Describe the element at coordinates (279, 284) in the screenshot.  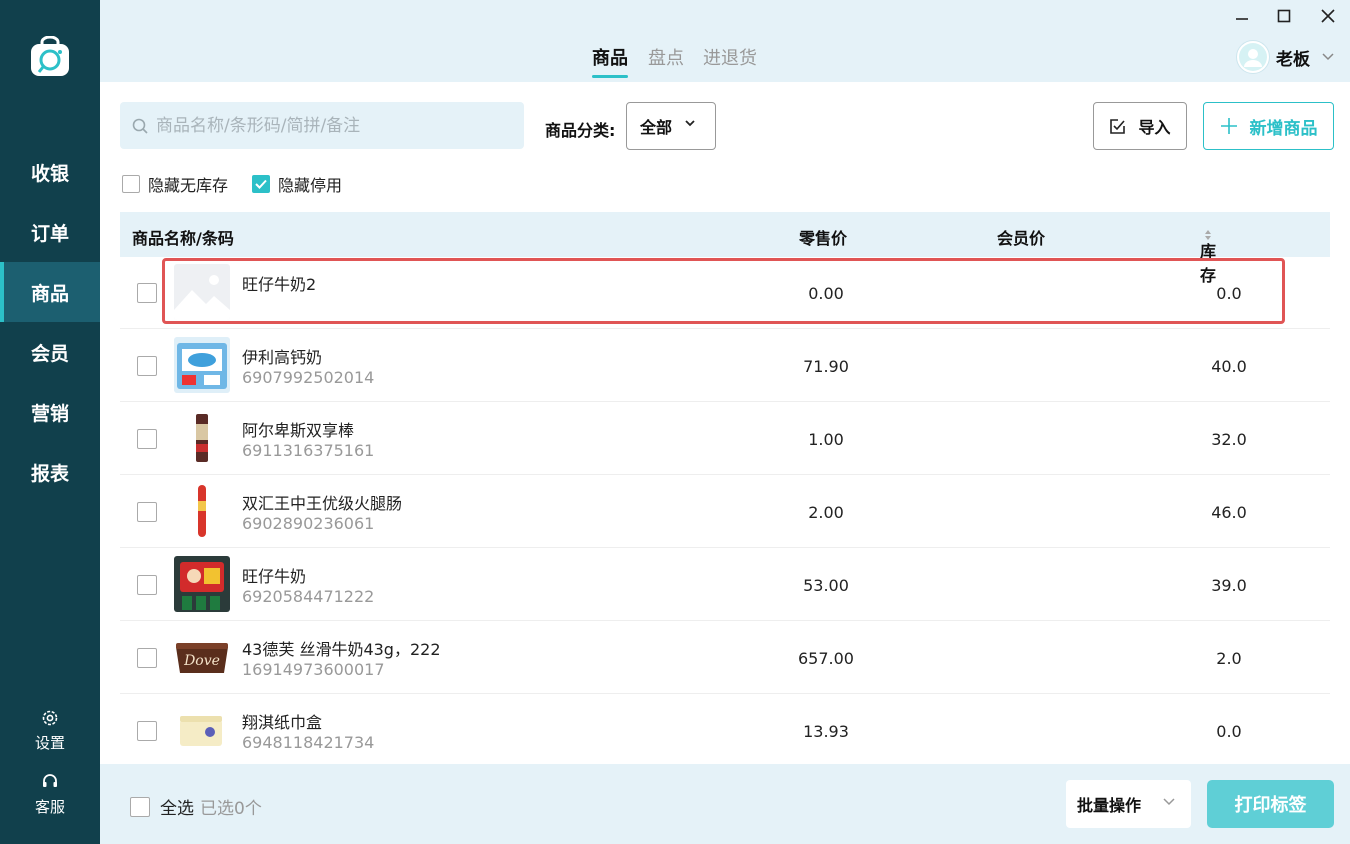
I see `product-name: 旺仔牛奶2` at that location.